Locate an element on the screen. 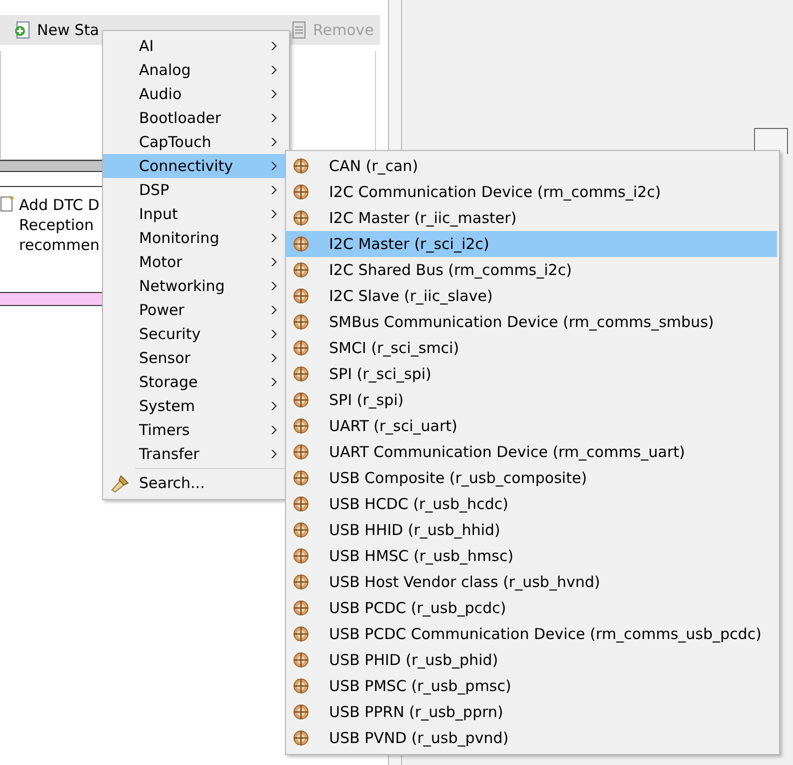 The image size is (793, 765). menu-item: Motor is located at coordinates (196, 262).